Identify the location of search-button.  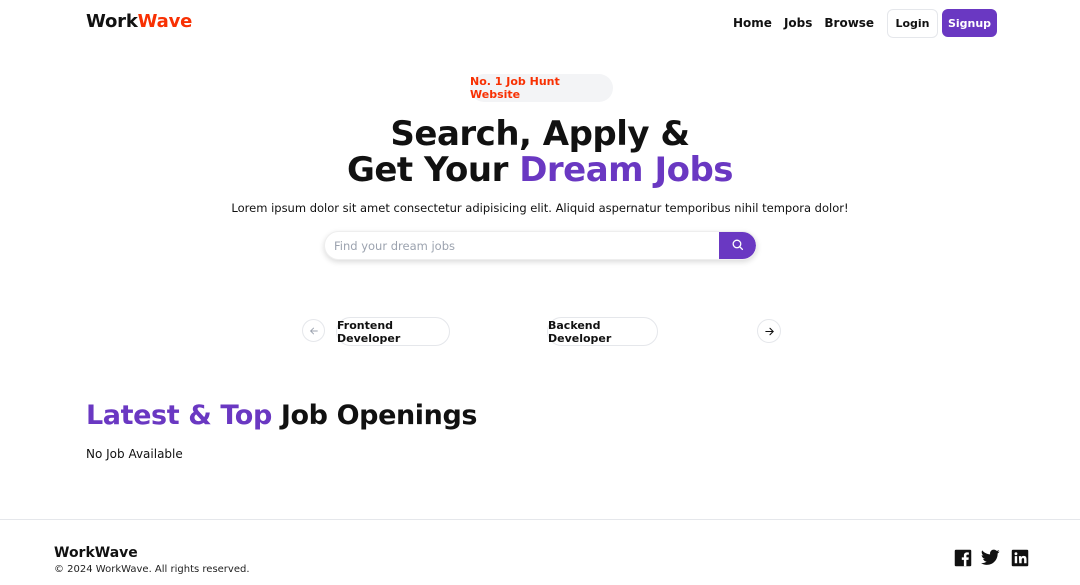
(737, 245).